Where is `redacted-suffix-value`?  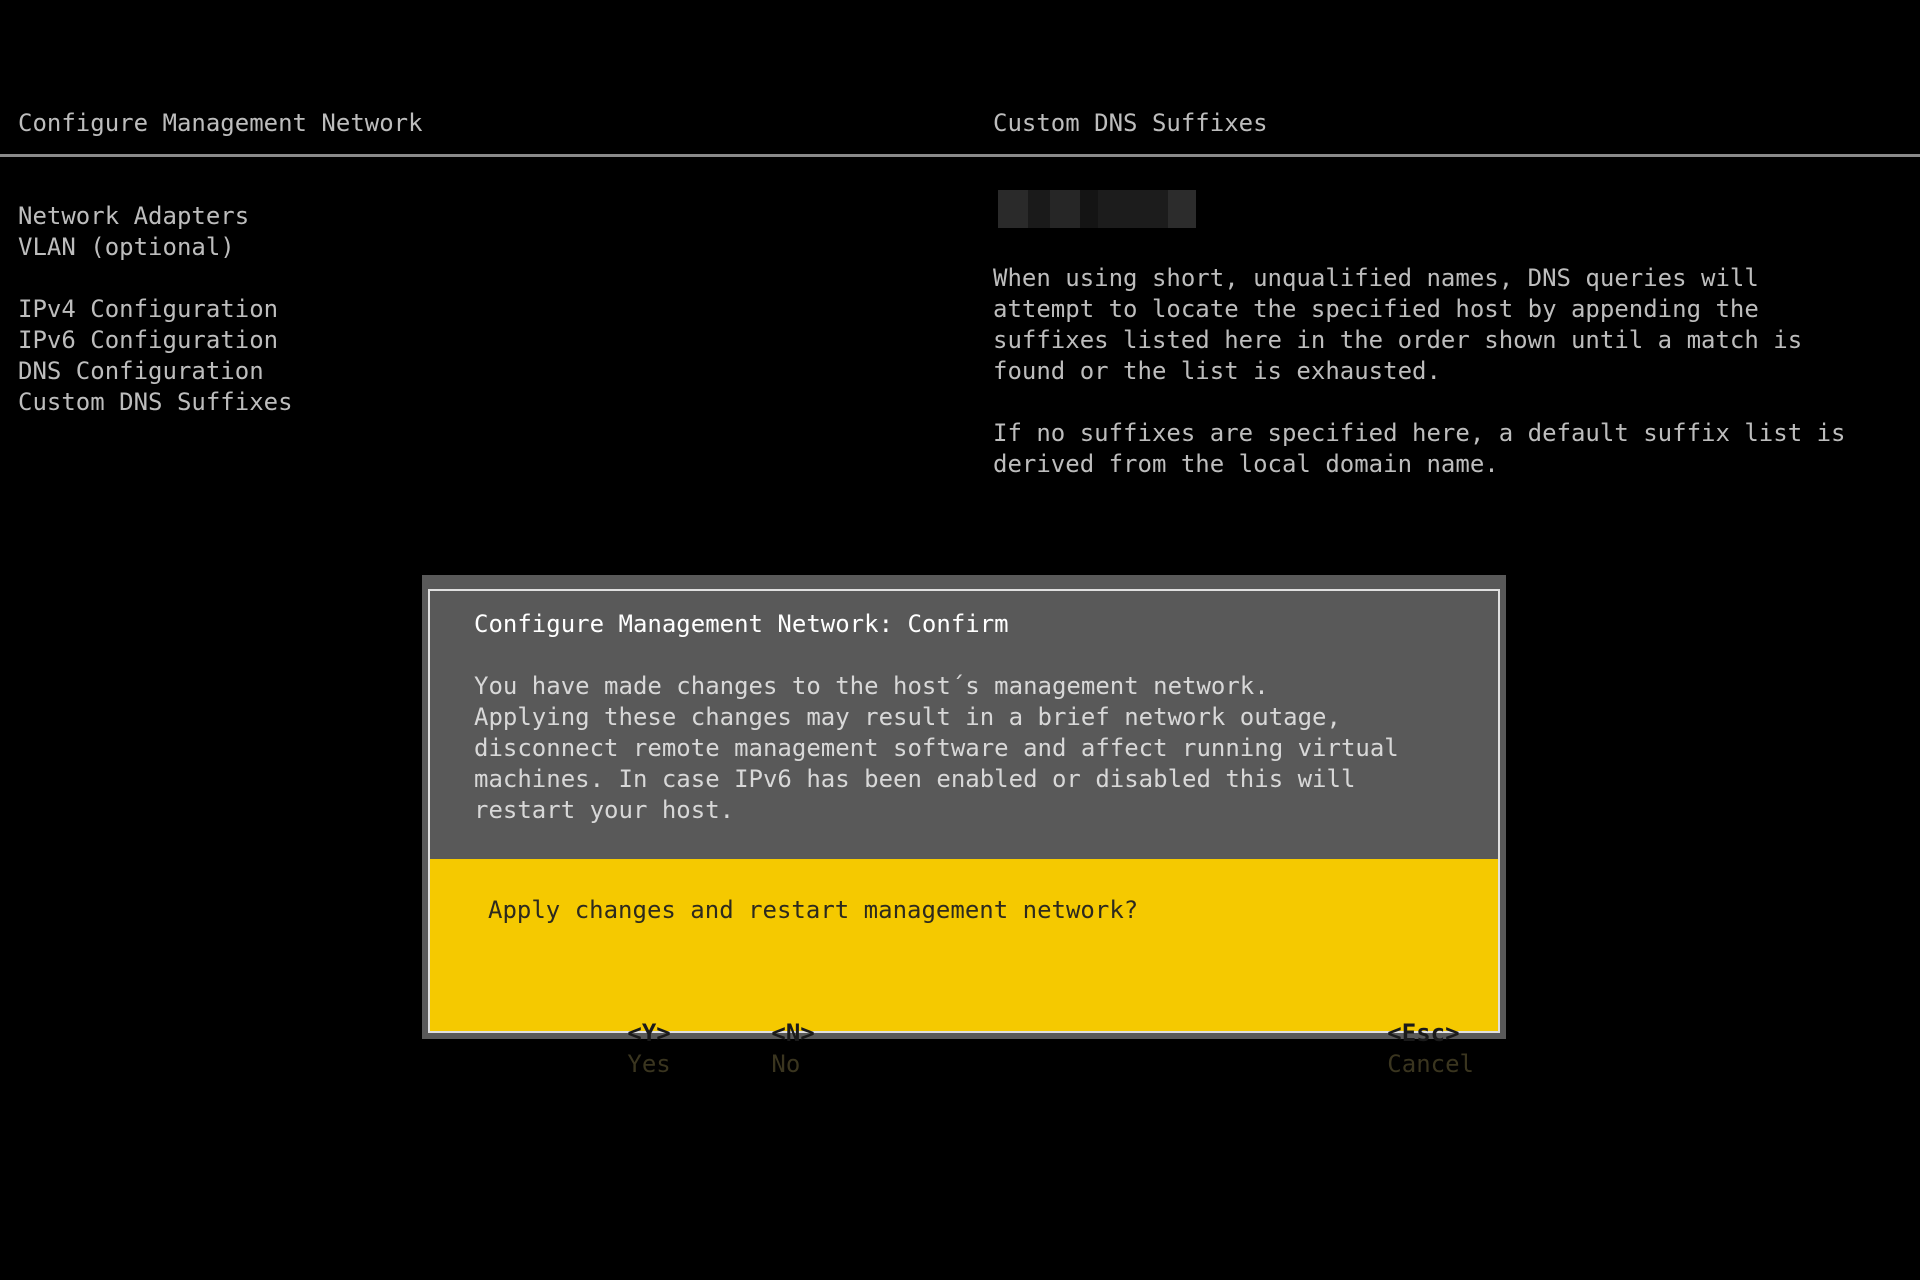 redacted-suffix-value is located at coordinates (1102, 209).